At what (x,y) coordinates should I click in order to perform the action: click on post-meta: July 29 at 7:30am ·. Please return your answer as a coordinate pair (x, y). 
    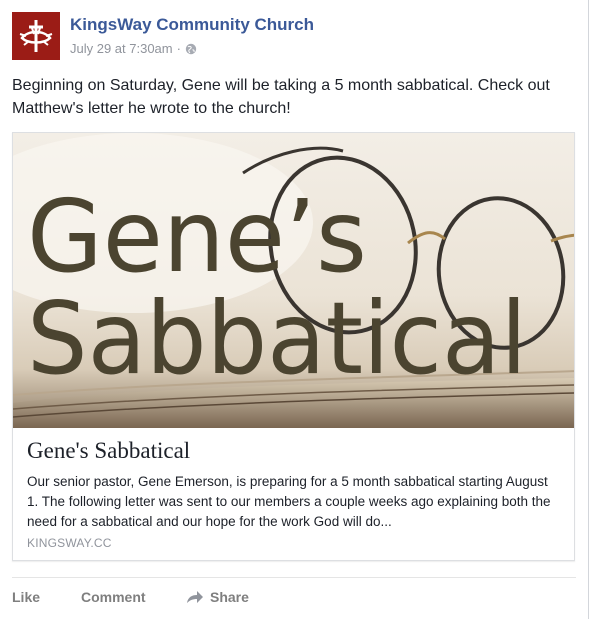
    Looking at the image, I should click on (133, 48).